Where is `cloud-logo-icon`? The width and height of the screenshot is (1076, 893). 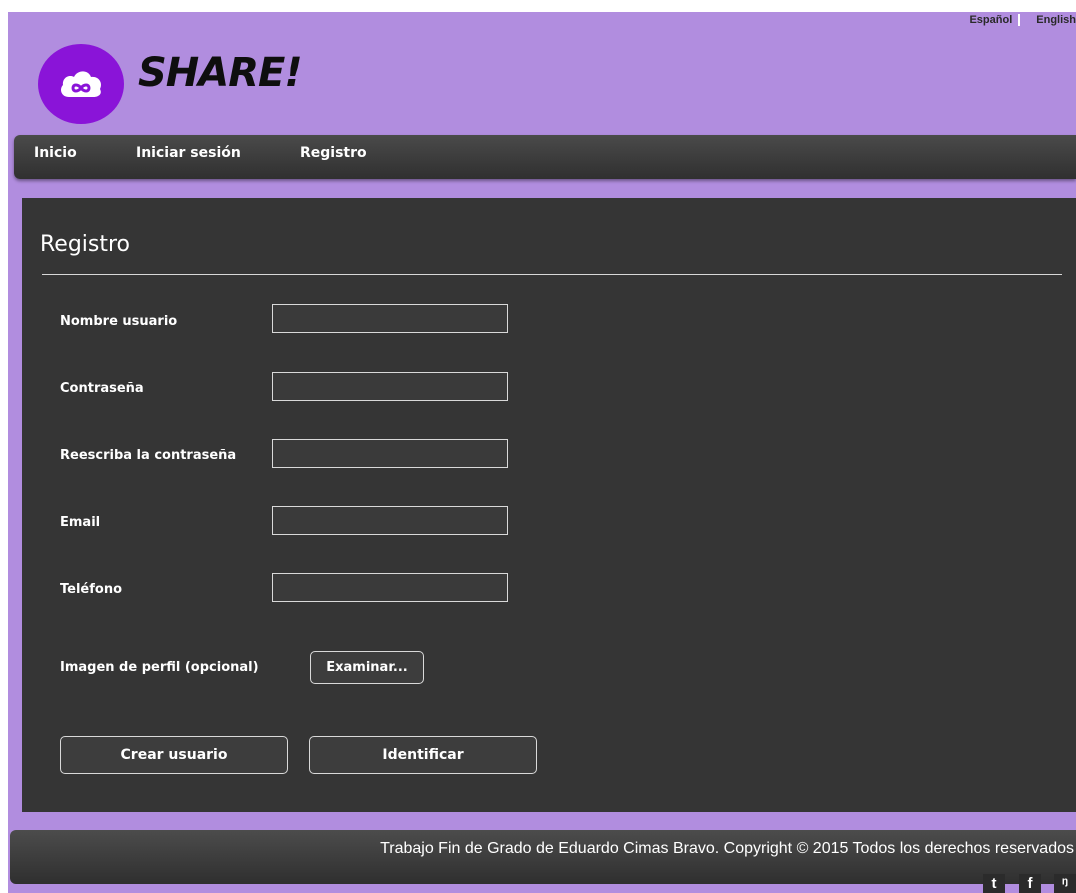
cloud-logo-icon is located at coordinates (81, 84).